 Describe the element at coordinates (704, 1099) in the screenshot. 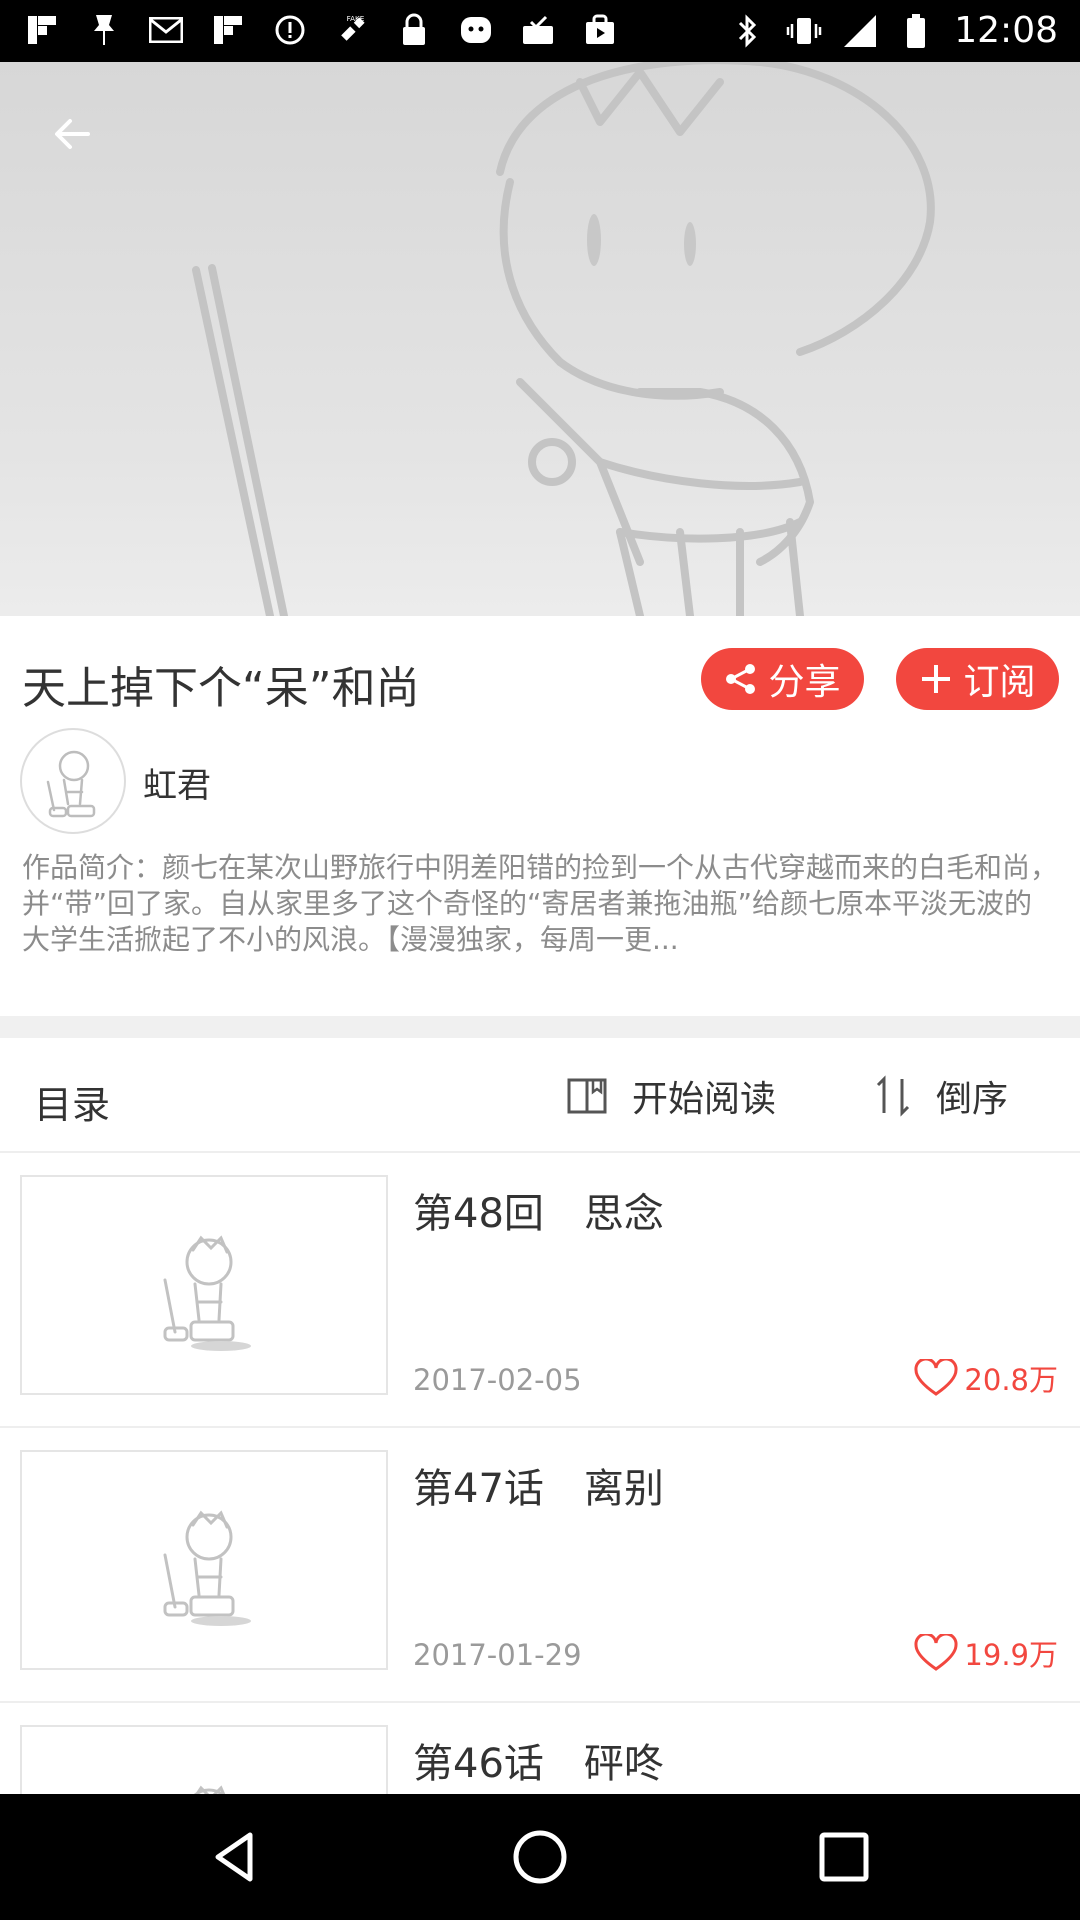

I see `start-reading-label: 开始阅读` at that location.